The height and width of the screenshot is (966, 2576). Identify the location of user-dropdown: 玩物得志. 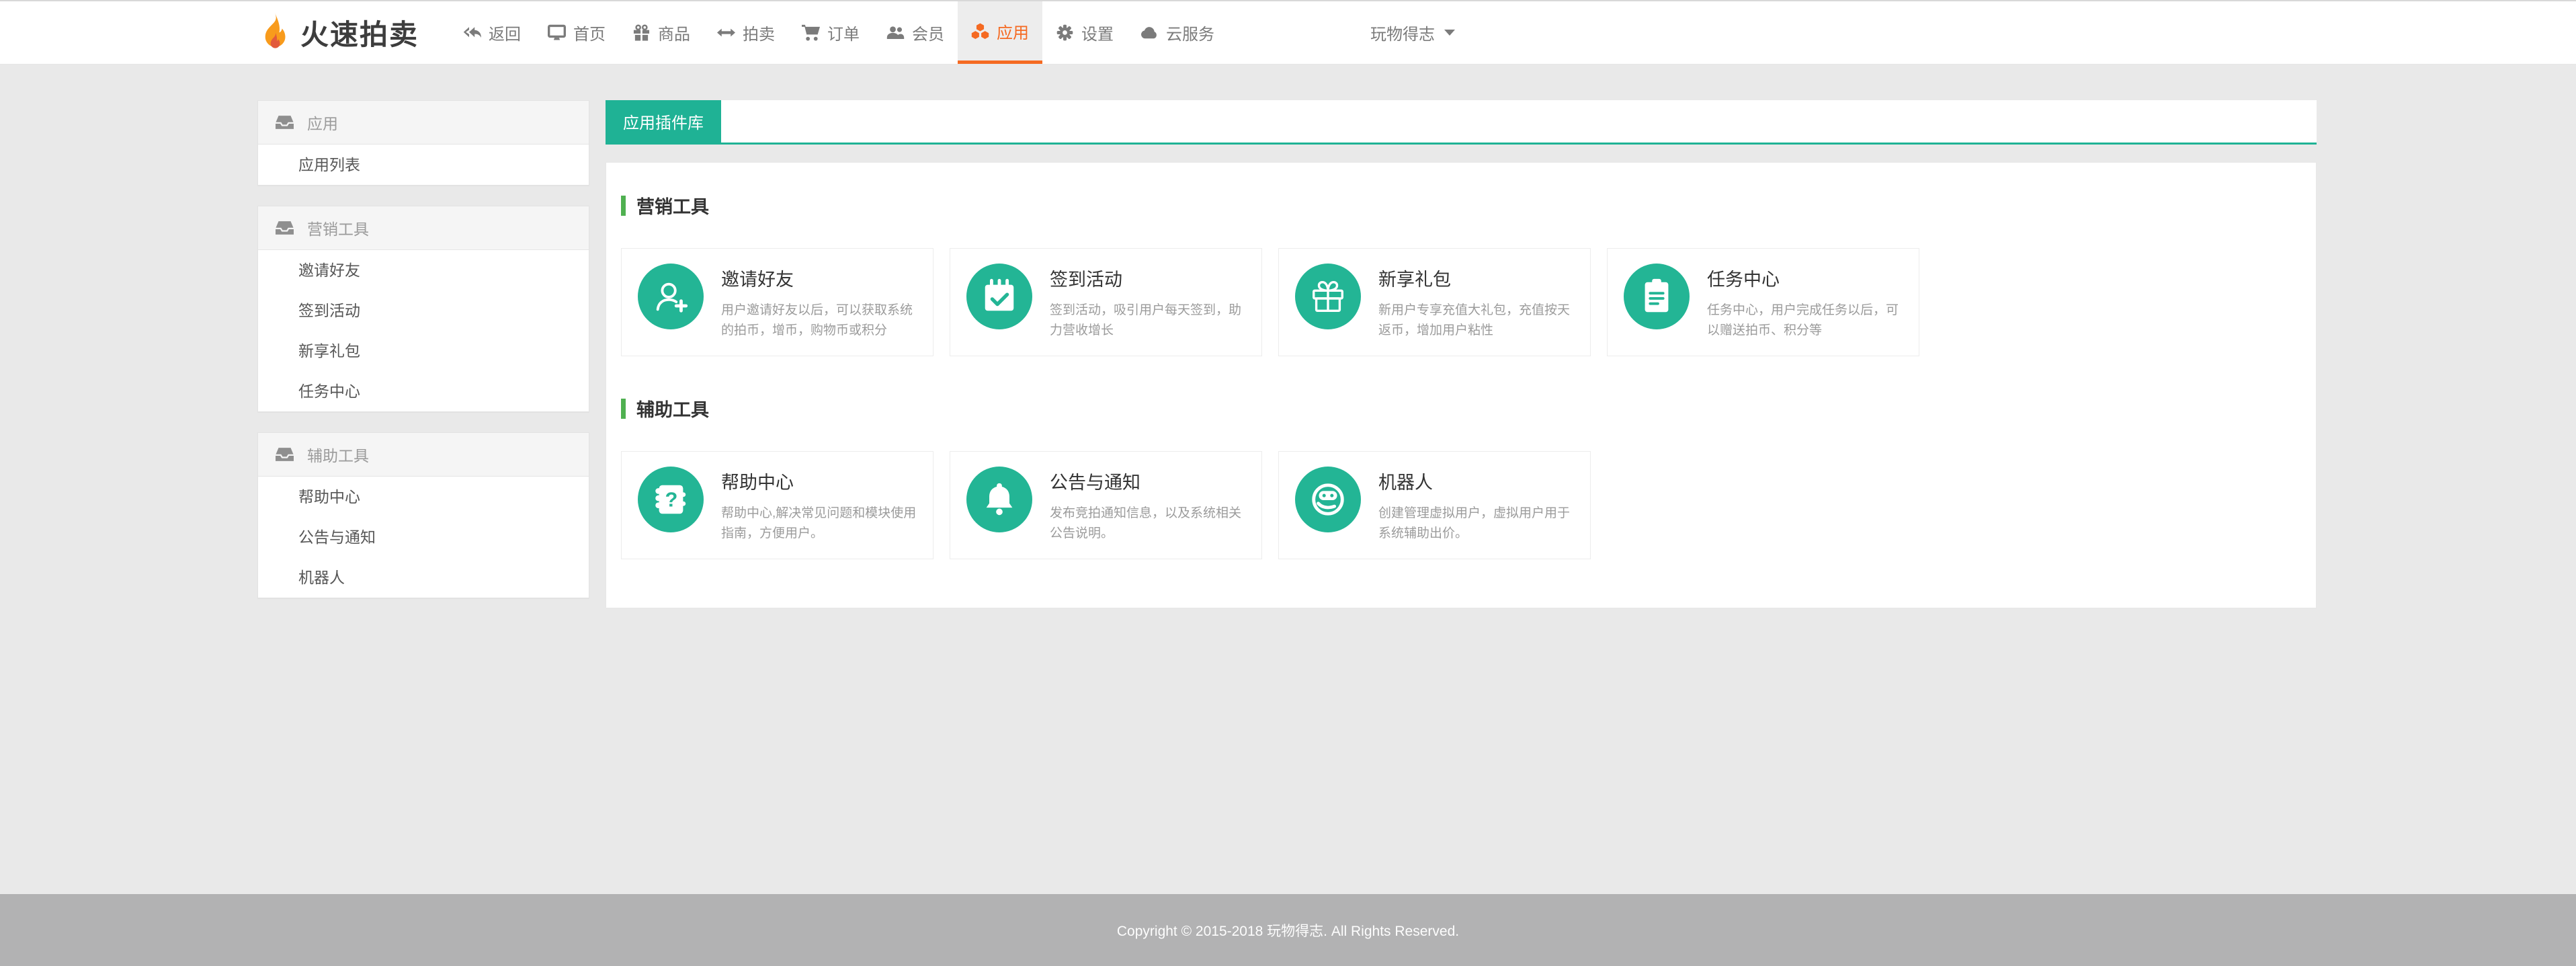
(1413, 32).